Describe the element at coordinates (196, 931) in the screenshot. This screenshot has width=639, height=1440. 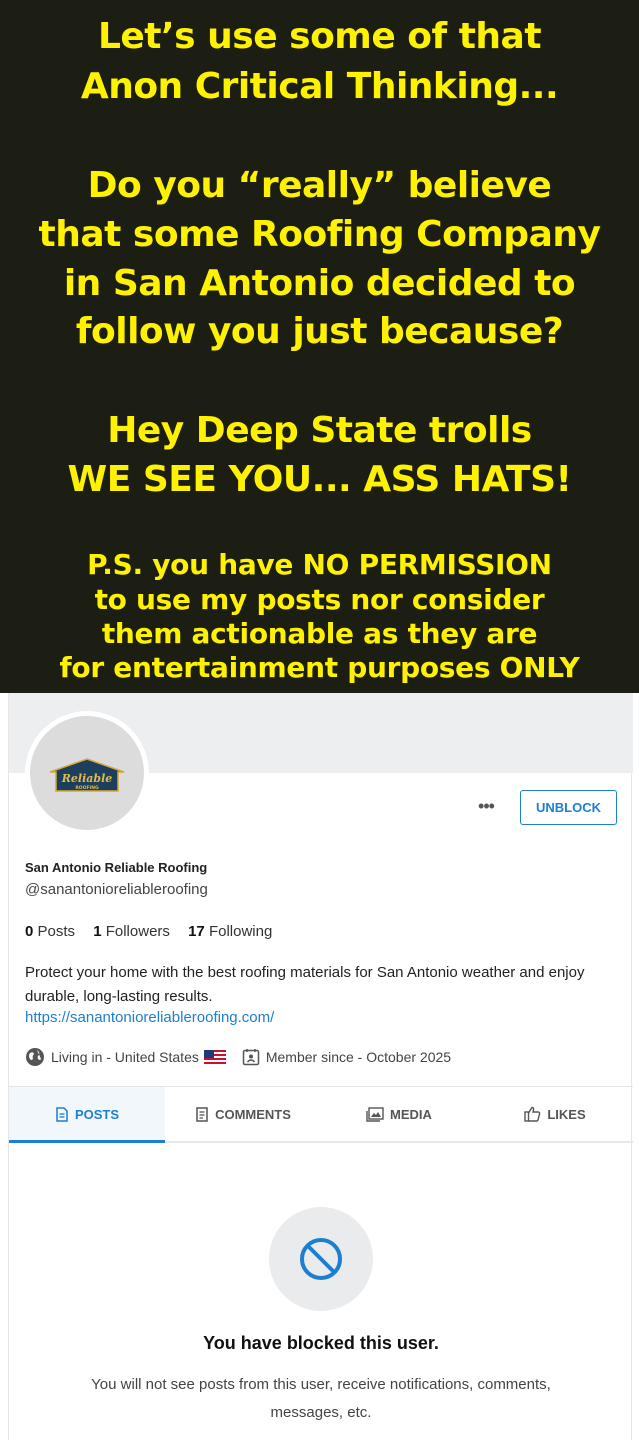
I see `following-count: 17` at that location.